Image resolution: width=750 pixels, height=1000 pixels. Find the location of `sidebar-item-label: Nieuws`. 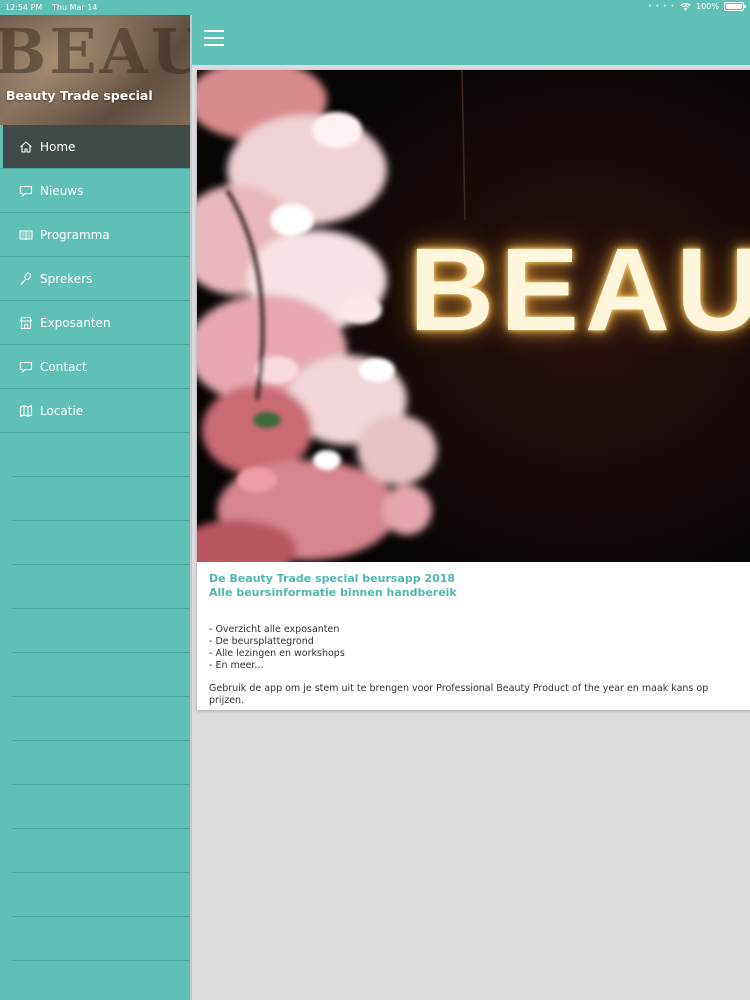

sidebar-item-label: Nieuws is located at coordinates (62, 190).